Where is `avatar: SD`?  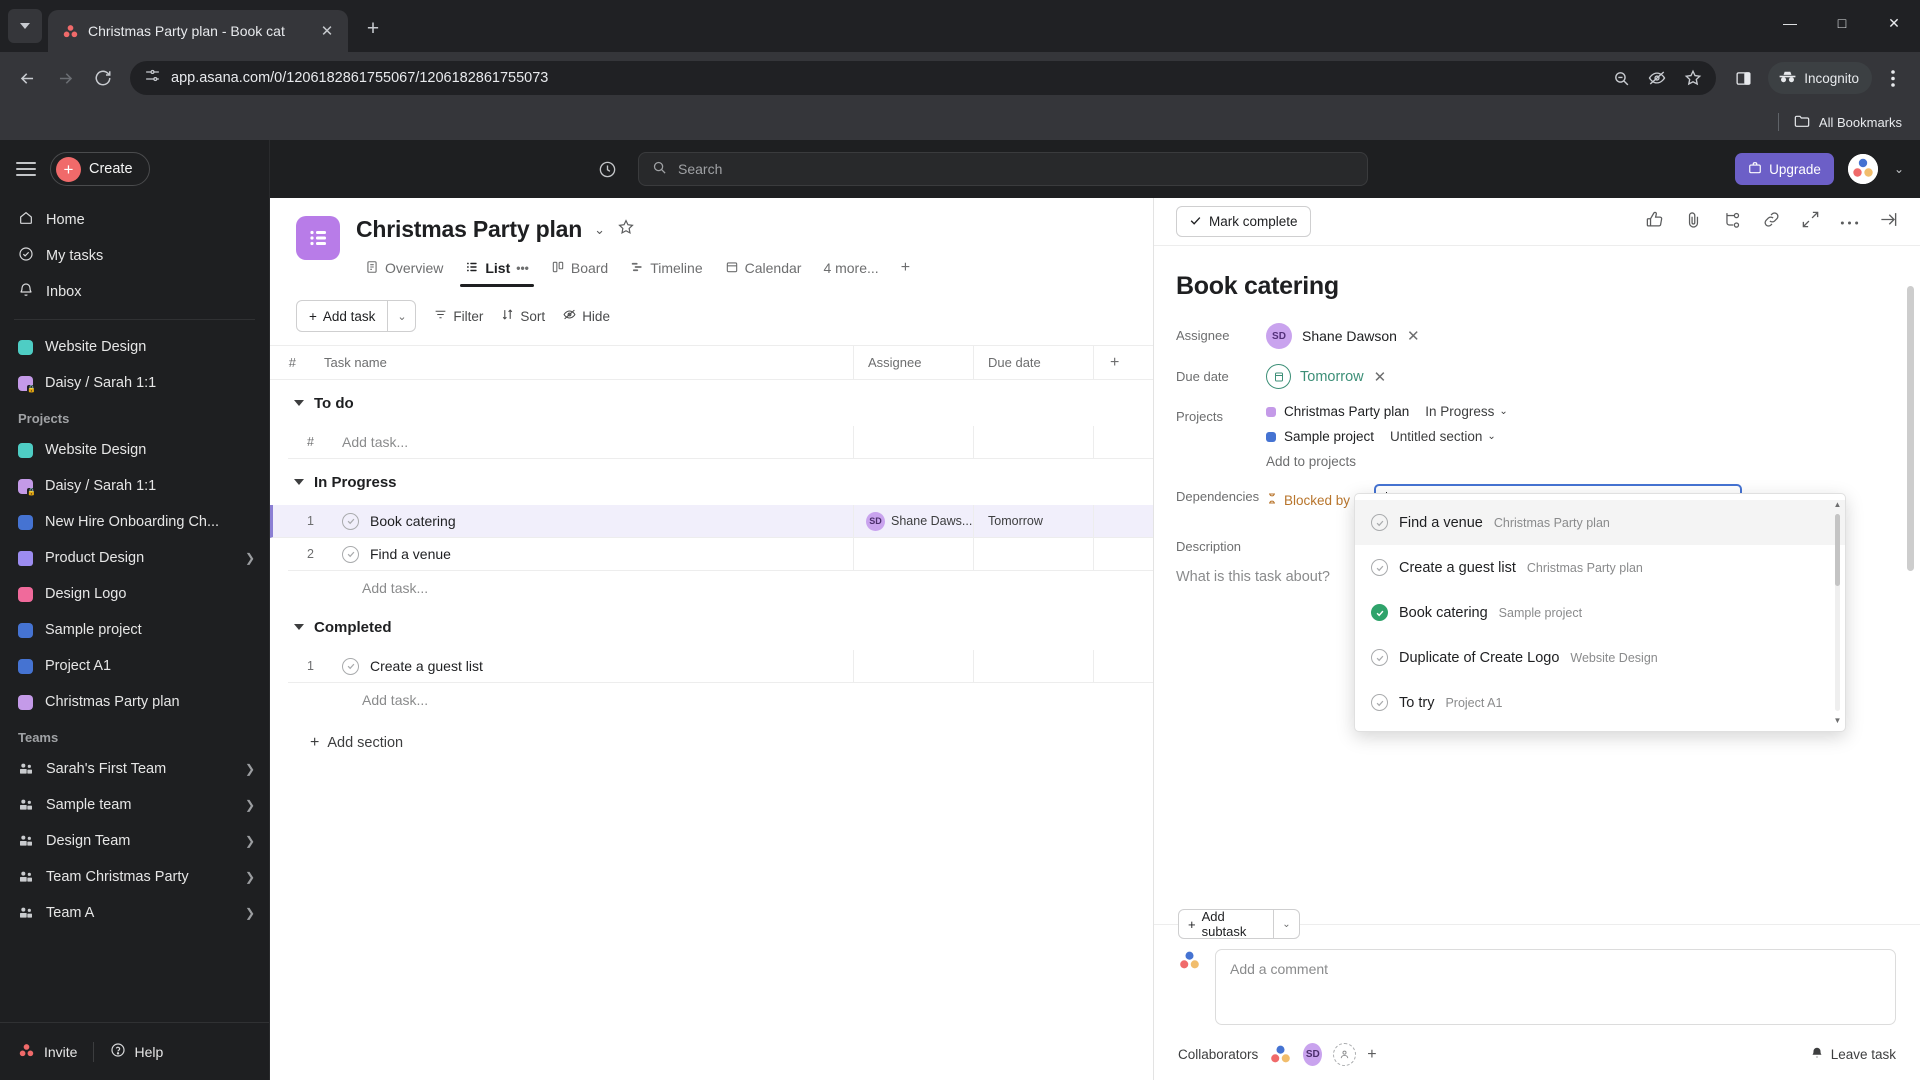 avatar: SD is located at coordinates (1313, 1054).